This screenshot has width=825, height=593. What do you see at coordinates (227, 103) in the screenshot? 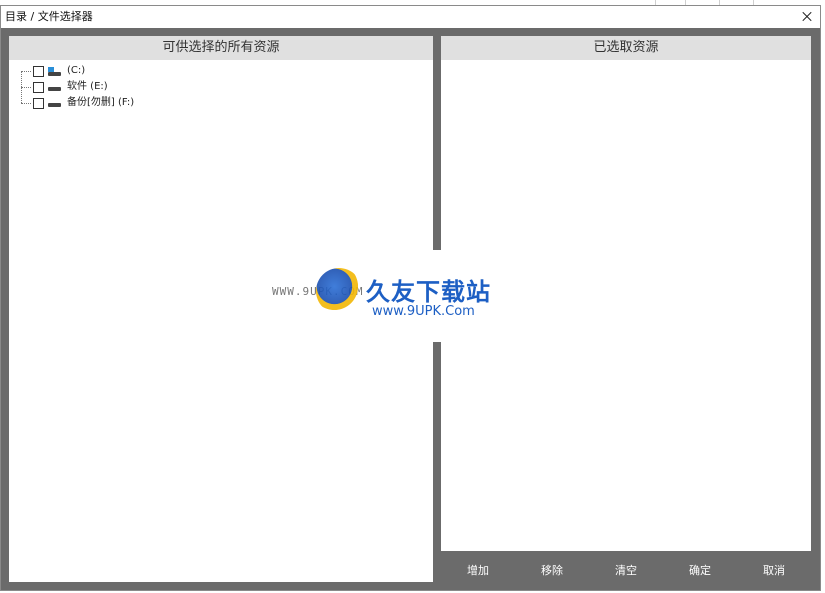
I see `tree-item-drive-f: 备份[勿删] (F:)` at bounding box center [227, 103].